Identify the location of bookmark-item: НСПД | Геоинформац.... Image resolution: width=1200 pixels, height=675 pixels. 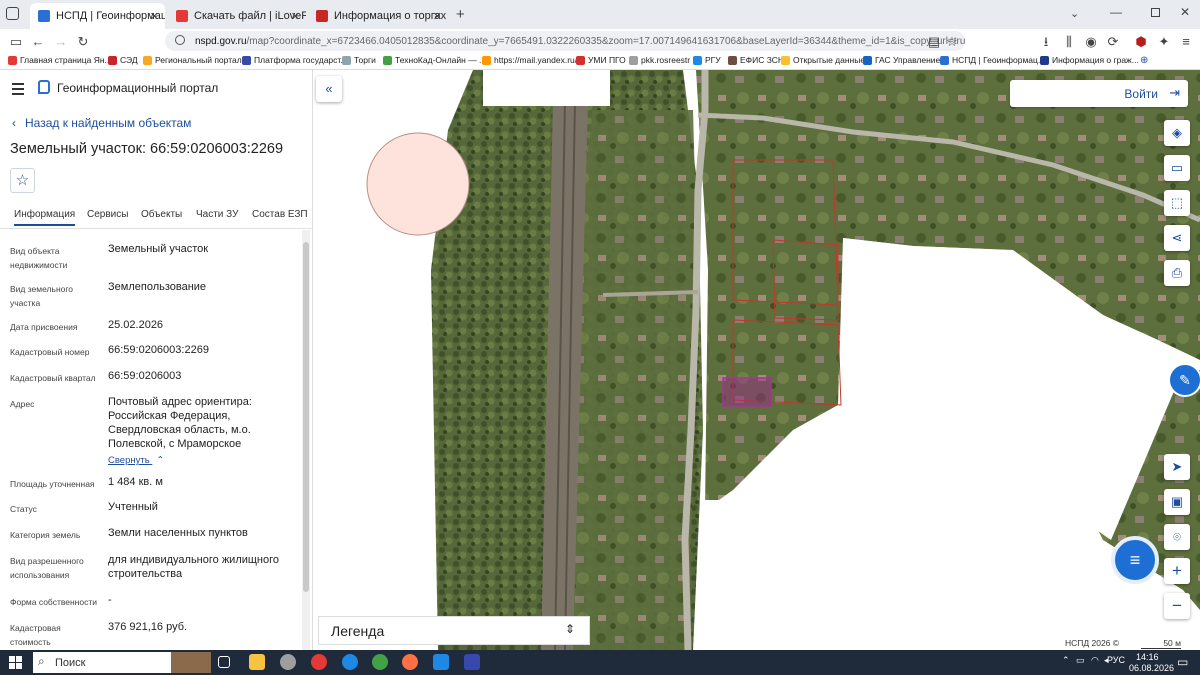
(992, 60).